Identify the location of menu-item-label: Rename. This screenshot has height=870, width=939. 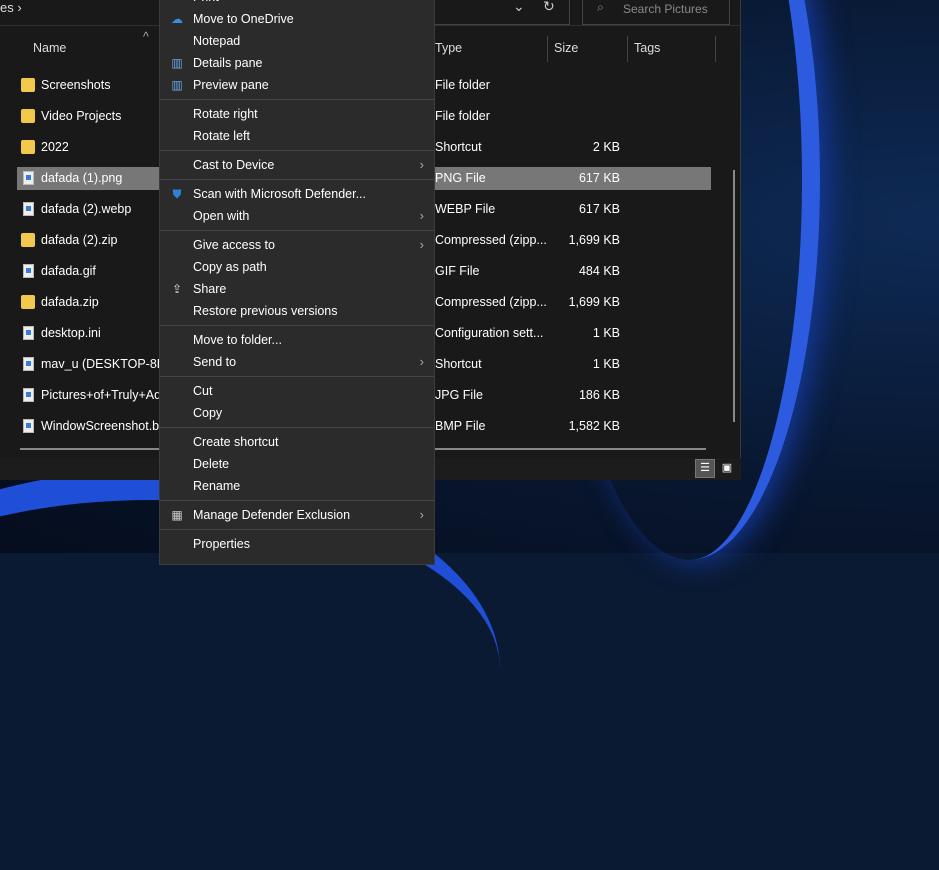
(217, 486).